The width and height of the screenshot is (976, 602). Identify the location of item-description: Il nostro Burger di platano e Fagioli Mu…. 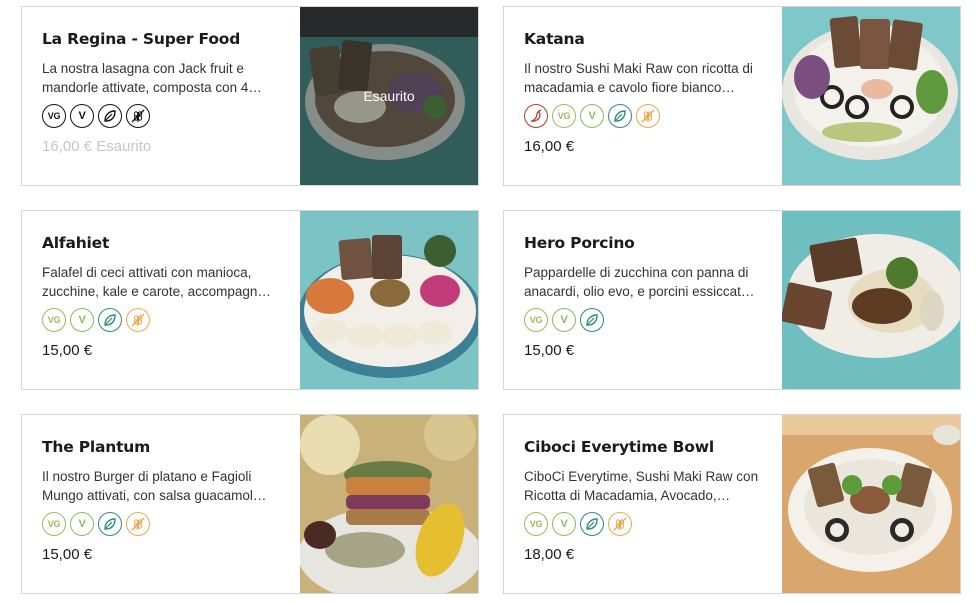
(154, 486).